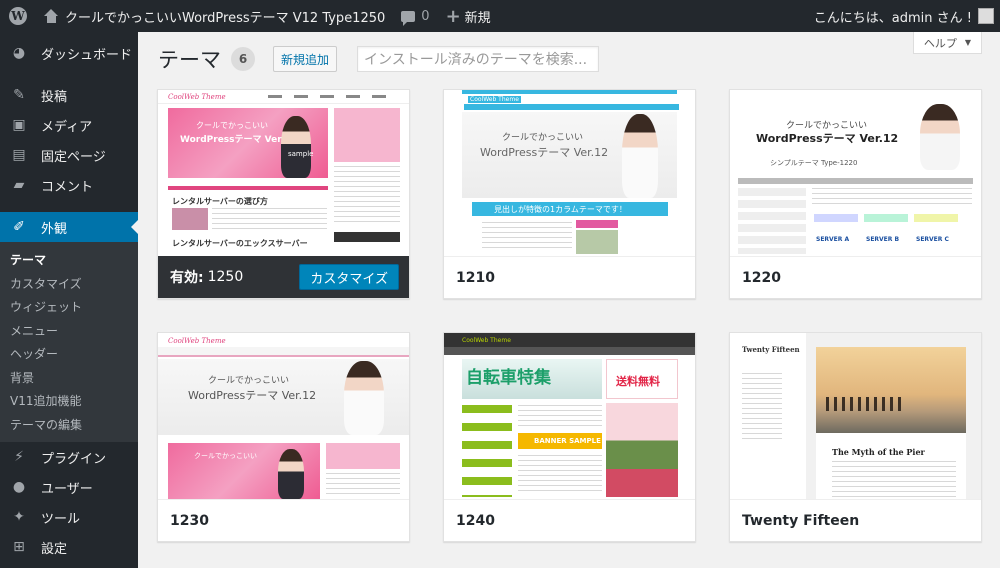  What do you see at coordinates (305, 59) in the screenshot?
I see `add-new-button: 新規追加` at bounding box center [305, 59].